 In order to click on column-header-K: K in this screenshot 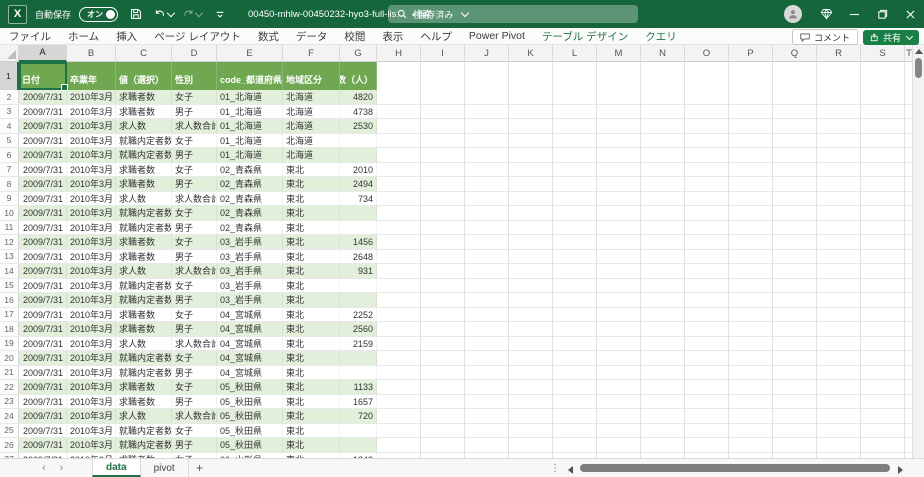, I will do `click(531, 53)`.